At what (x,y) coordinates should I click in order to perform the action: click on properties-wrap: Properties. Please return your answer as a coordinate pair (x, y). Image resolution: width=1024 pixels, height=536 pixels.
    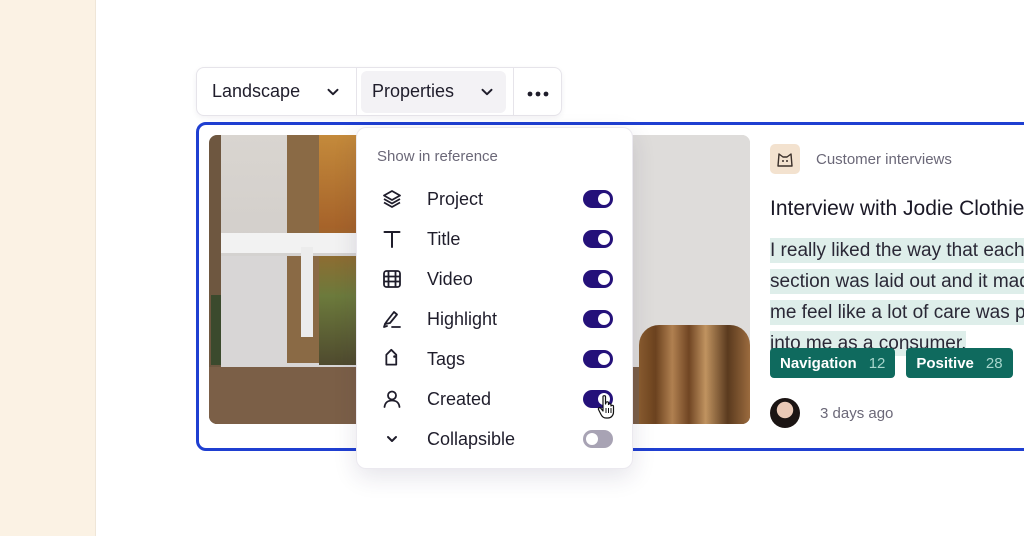
    Looking at the image, I should click on (435, 91).